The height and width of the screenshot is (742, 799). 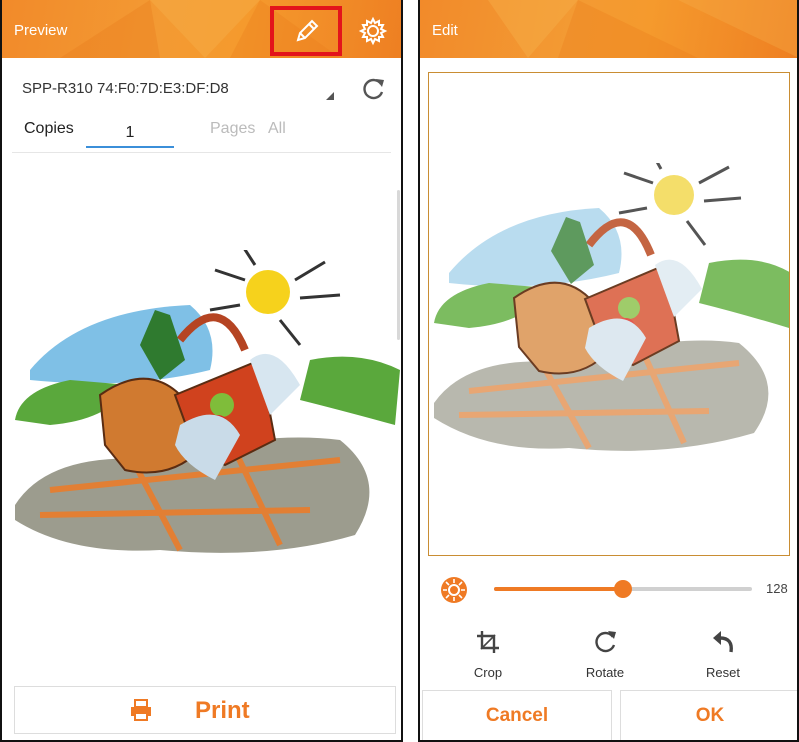 What do you see at coordinates (141, 712) in the screenshot?
I see `printer-icon` at bounding box center [141, 712].